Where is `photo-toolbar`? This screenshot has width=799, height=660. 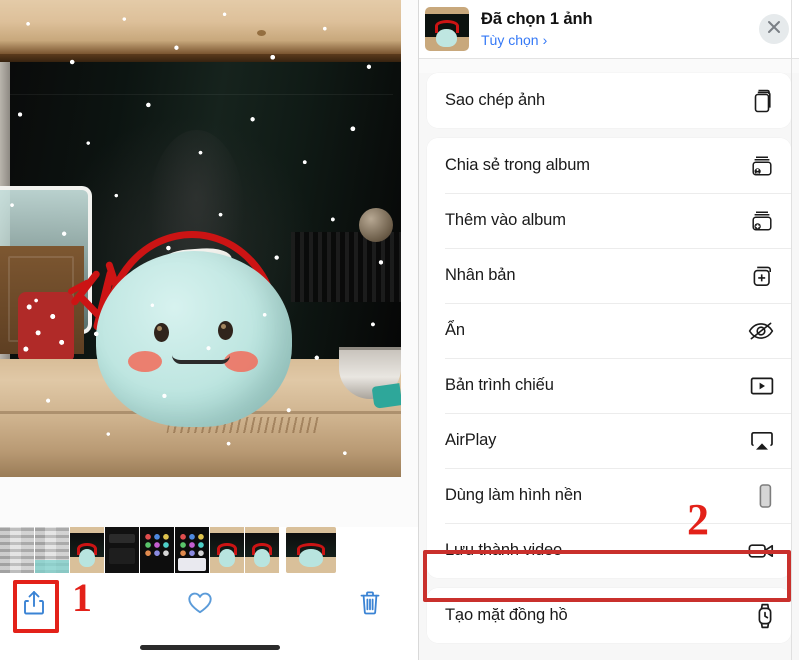
photo-toolbar is located at coordinates (209, 617).